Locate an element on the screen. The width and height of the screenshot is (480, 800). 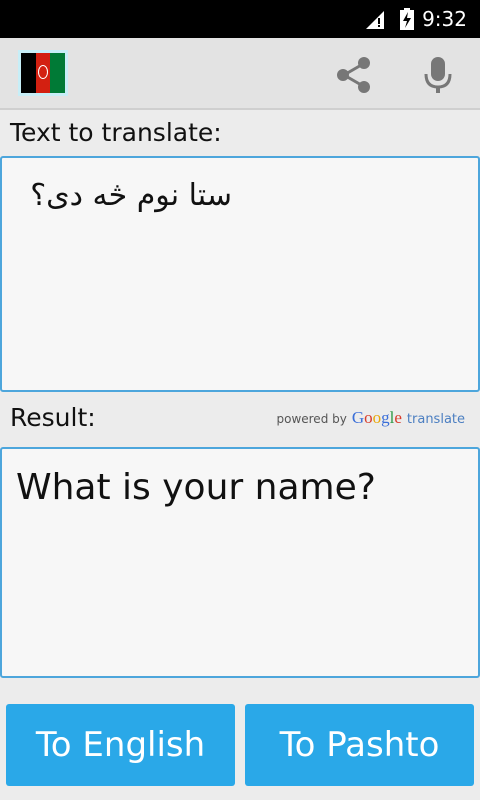
status-time: 9:32 is located at coordinates (444, 19).